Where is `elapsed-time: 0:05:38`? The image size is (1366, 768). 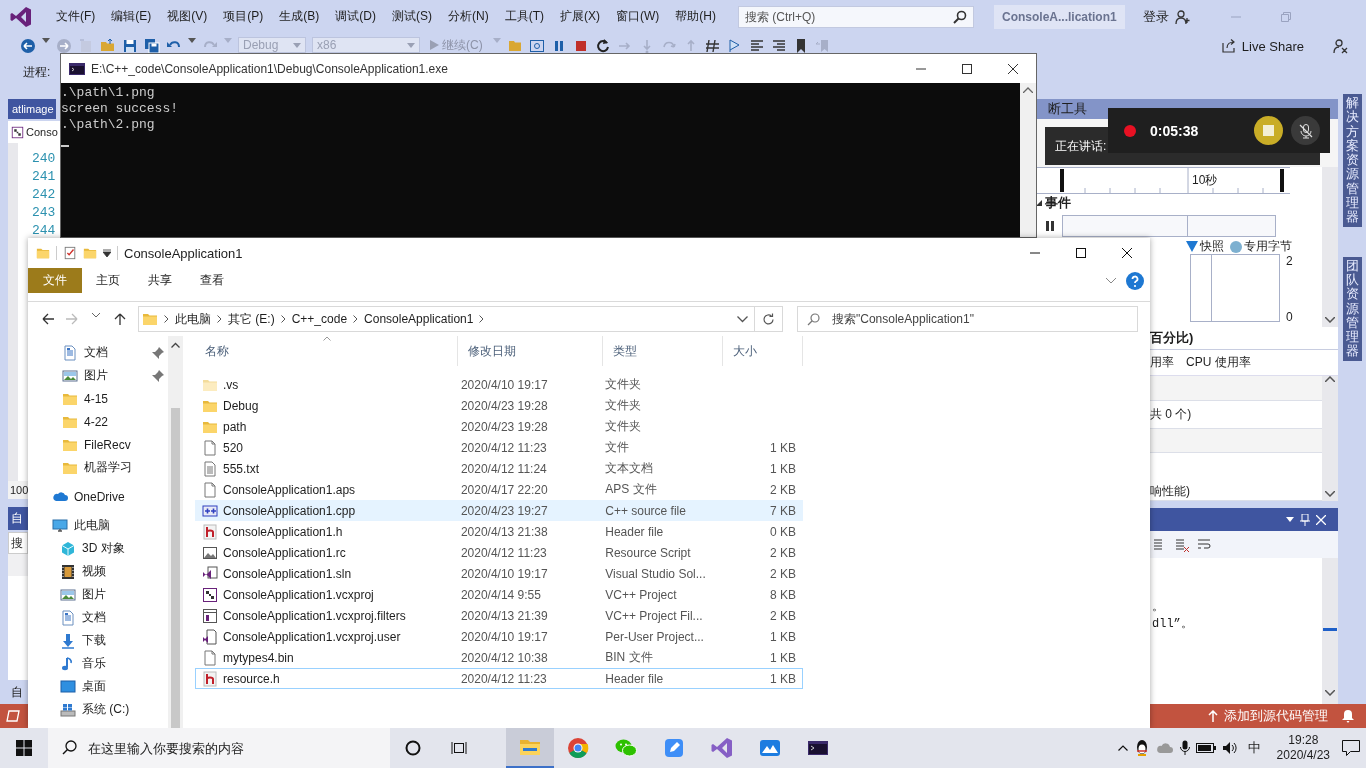 elapsed-time: 0:05:38 is located at coordinates (1174, 130).